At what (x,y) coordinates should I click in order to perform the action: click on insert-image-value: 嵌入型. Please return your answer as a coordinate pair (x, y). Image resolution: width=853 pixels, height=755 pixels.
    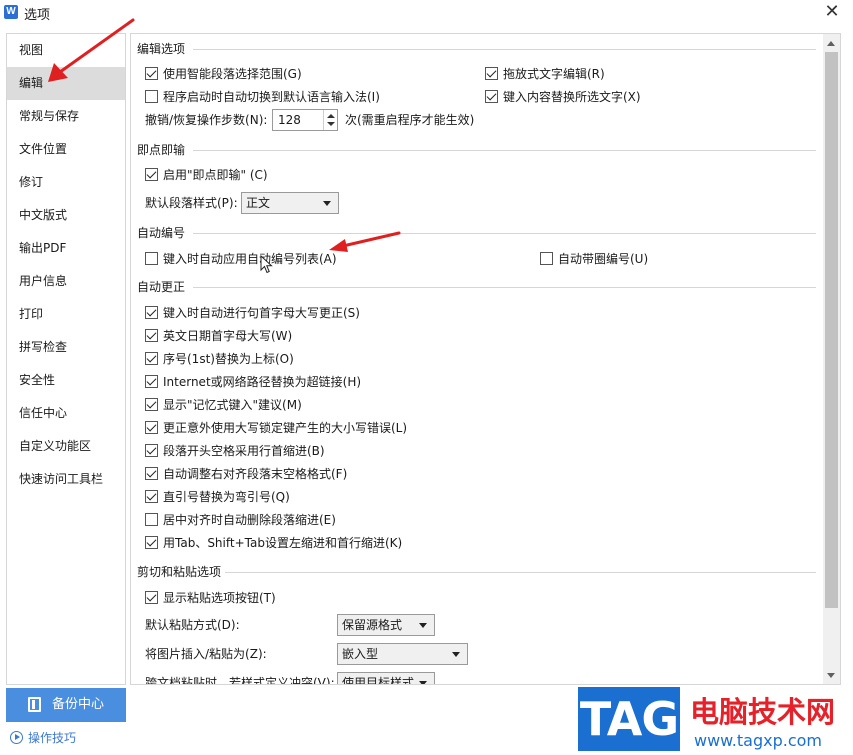
    Looking at the image, I should click on (360, 654).